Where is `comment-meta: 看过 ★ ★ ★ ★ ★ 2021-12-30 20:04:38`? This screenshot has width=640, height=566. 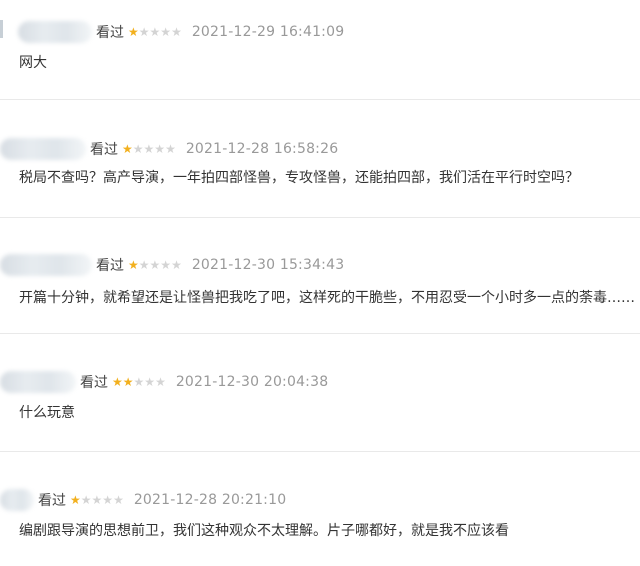
comment-meta: 看过 ★ ★ ★ ★ ★ 2021-12-30 20:04:38 is located at coordinates (164, 382).